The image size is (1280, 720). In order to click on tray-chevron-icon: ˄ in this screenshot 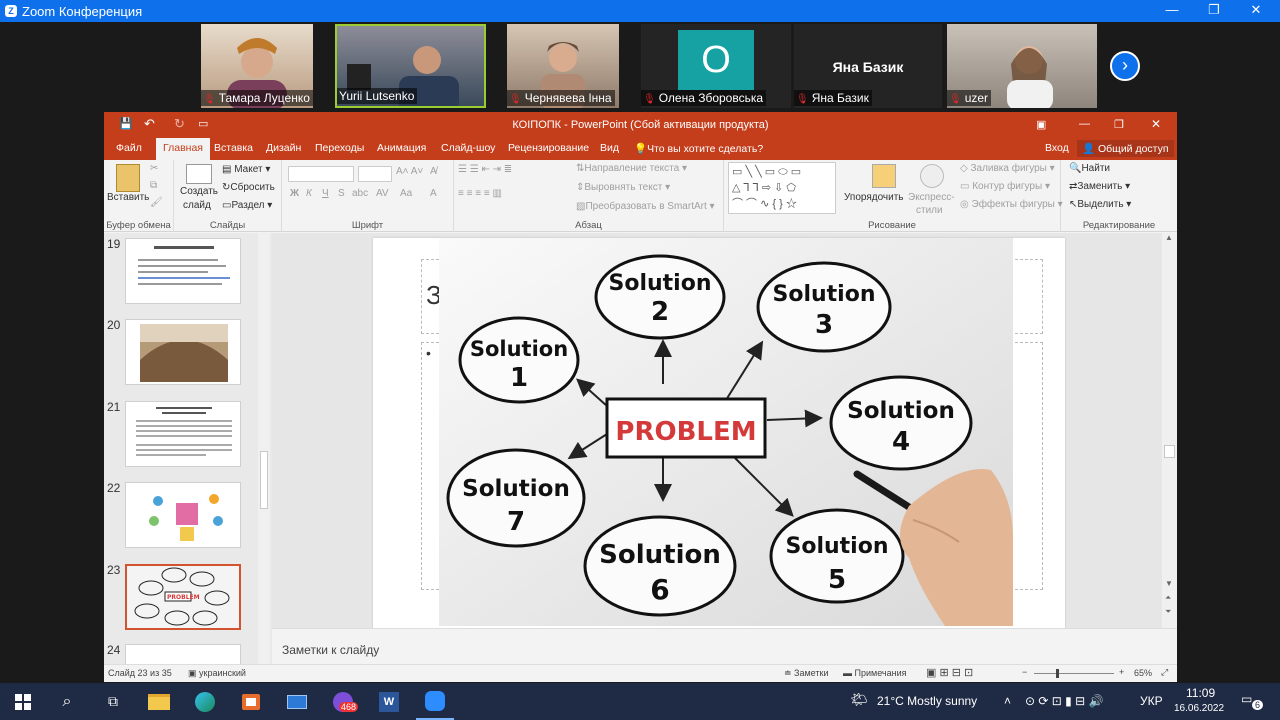, I will do `click(1007, 701)`.